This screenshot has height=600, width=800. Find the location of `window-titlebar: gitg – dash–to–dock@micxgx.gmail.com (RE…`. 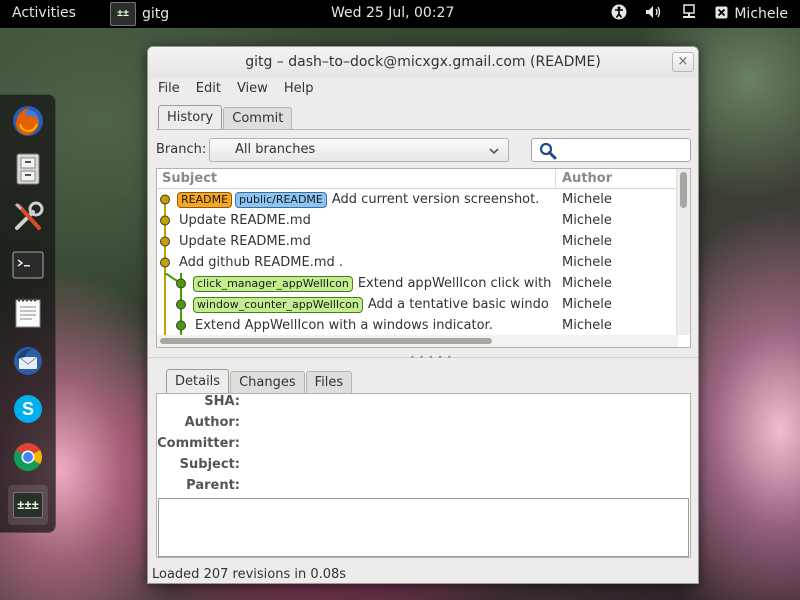

window-titlebar: gitg – dash–to–dock@micxgx.gmail.com (RE… is located at coordinates (423, 62).